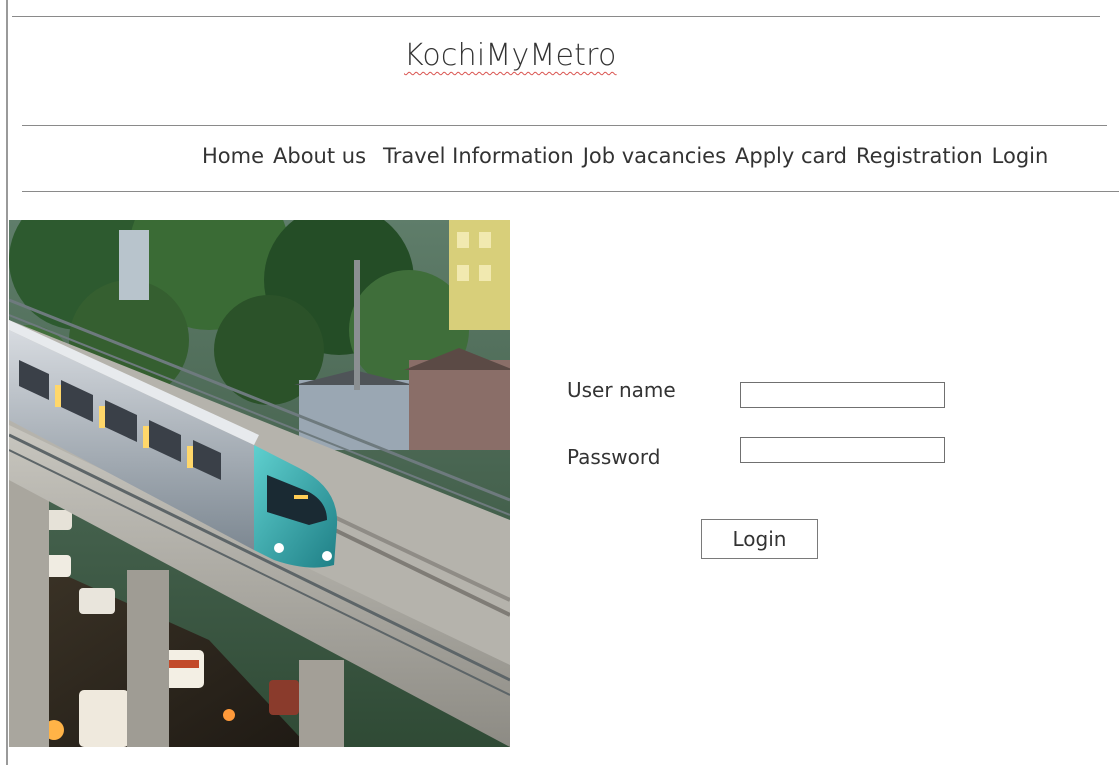 The height and width of the screenshot is (765, 1119). I want to click on username-label: User name, so click(621, 390).